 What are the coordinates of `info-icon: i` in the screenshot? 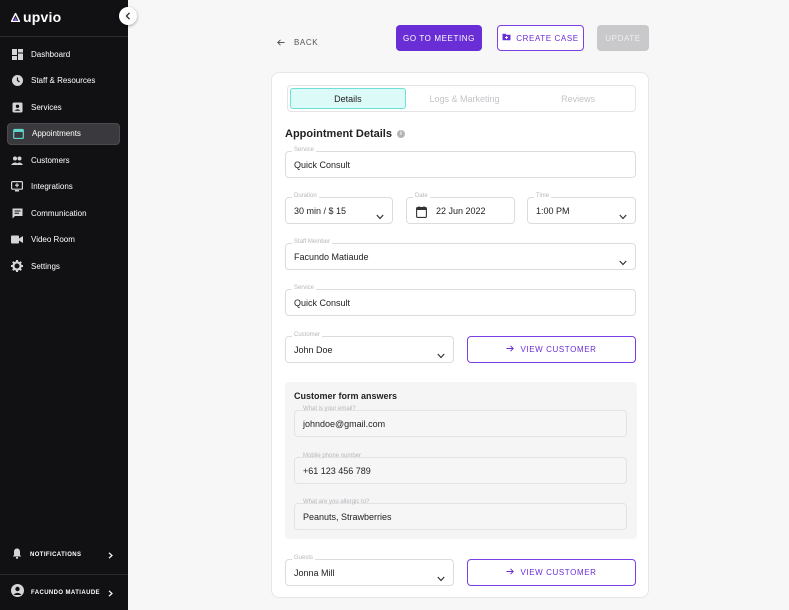 It's located at (400, 134).